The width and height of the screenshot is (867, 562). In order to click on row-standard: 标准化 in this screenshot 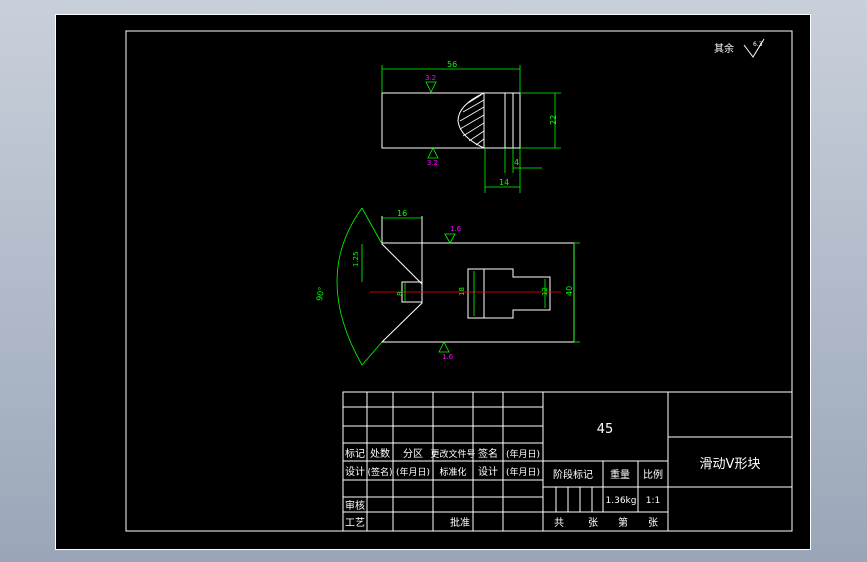, I will do `click(452, 472)`.